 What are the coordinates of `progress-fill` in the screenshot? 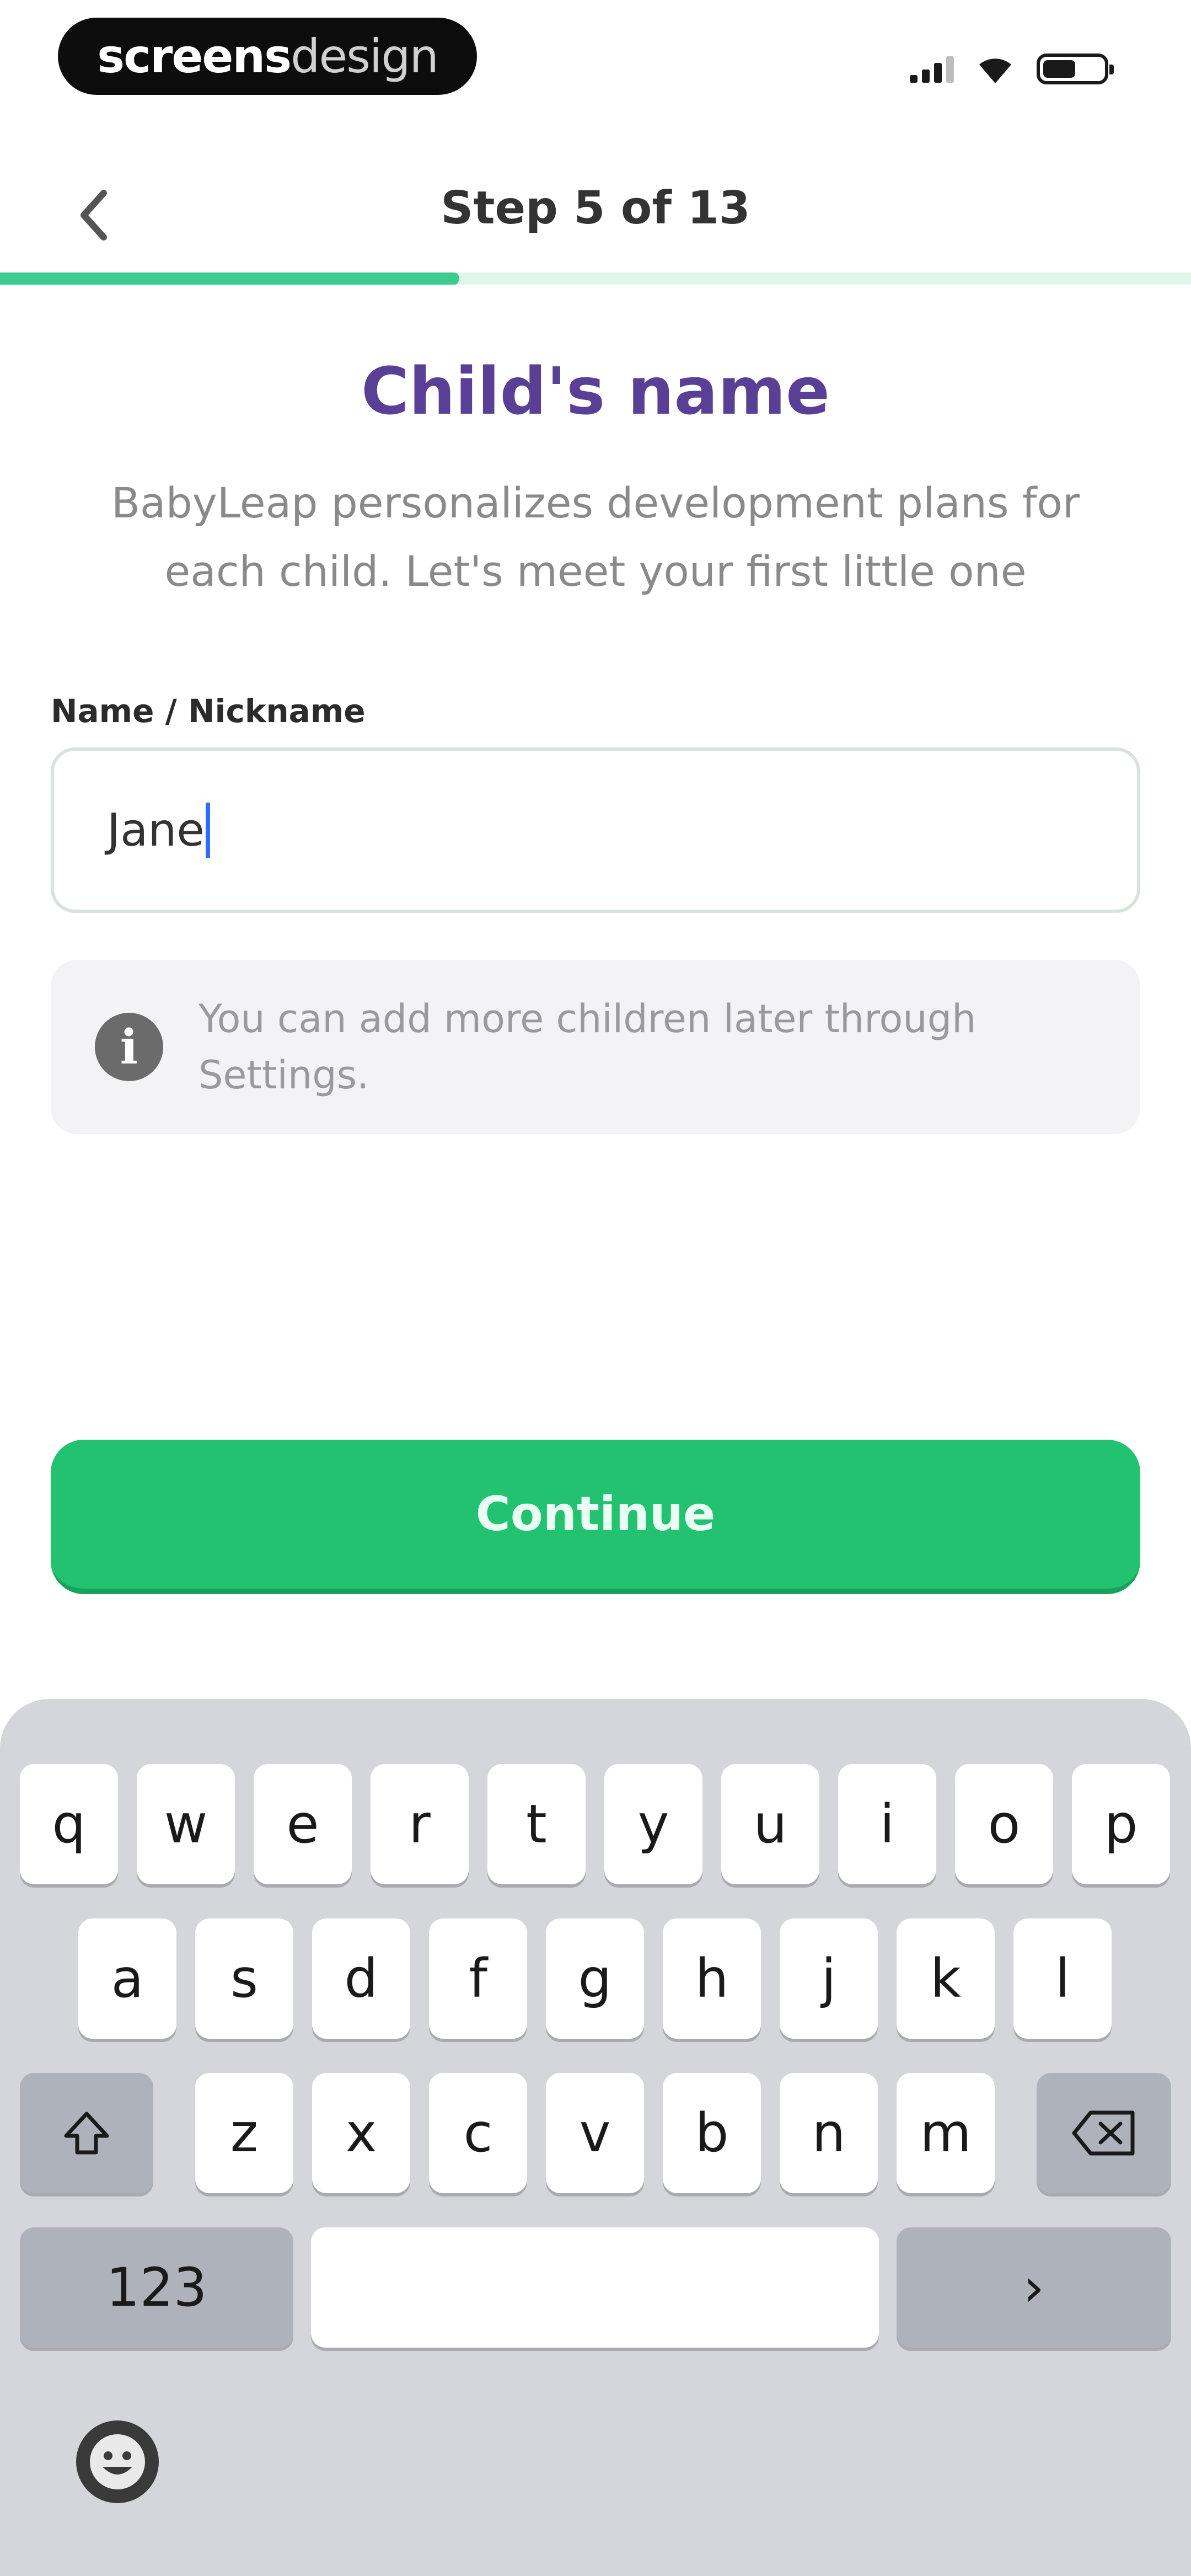 It's located at (229, 278).